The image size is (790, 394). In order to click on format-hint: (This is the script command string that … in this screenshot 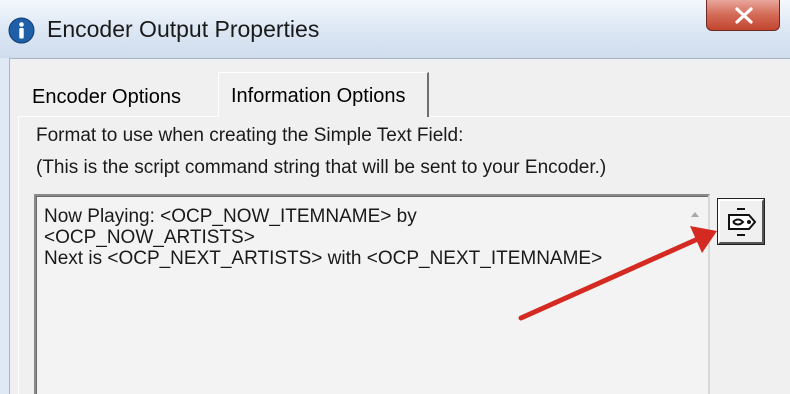, I will do `click(321, 167)`.